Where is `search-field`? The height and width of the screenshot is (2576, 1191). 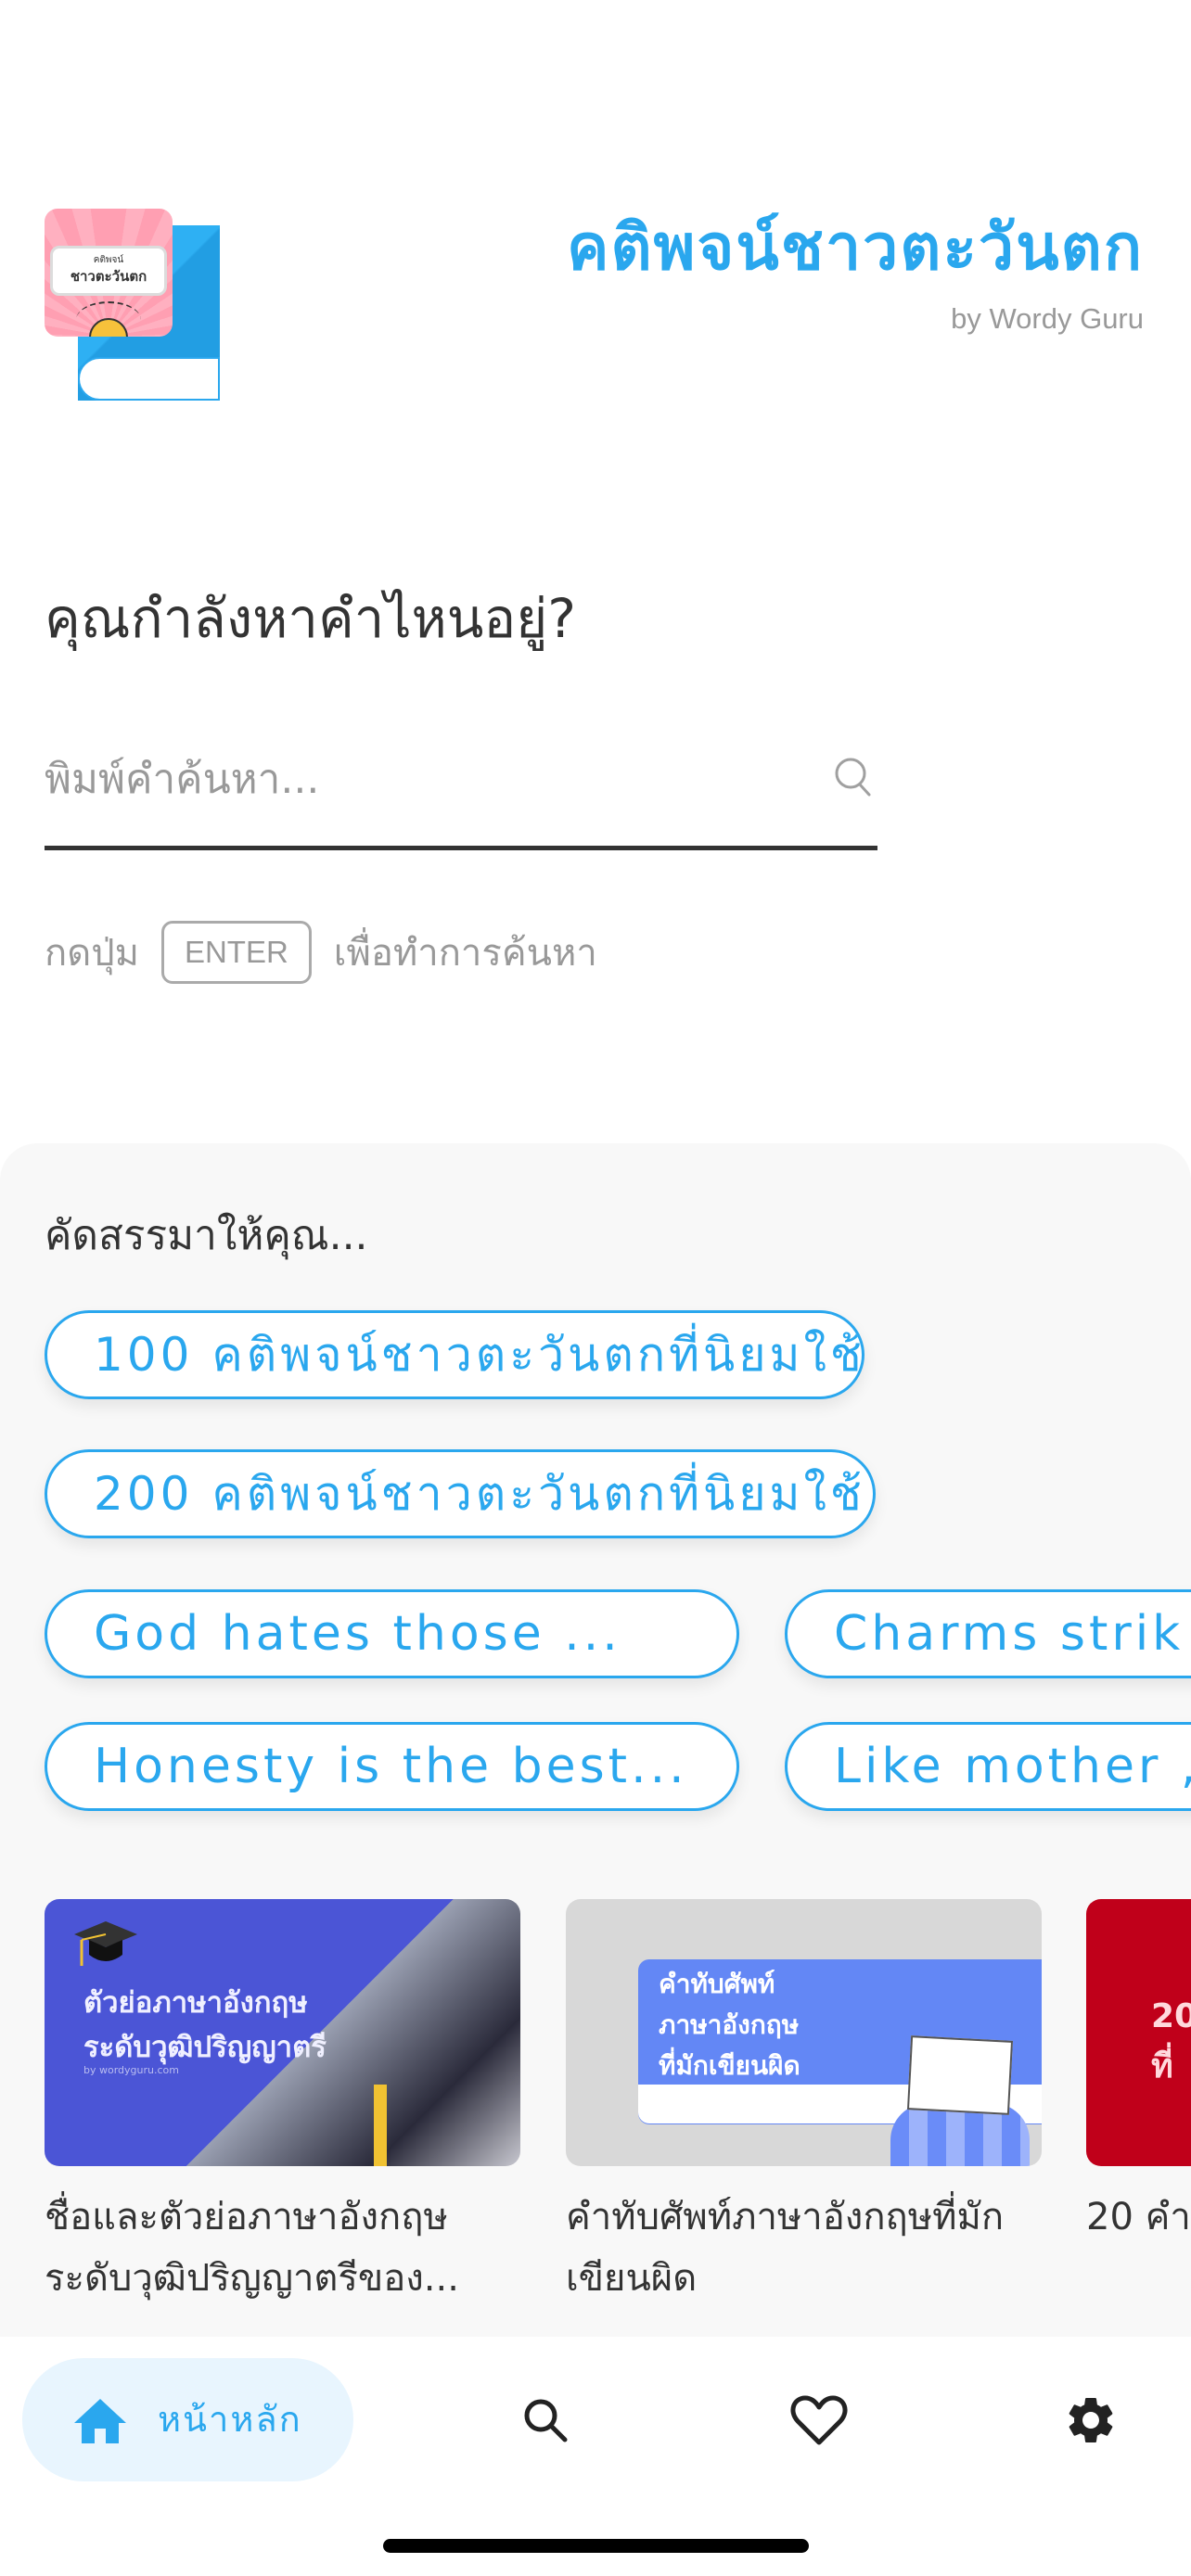
search-field is located at coordinates (461, 792).